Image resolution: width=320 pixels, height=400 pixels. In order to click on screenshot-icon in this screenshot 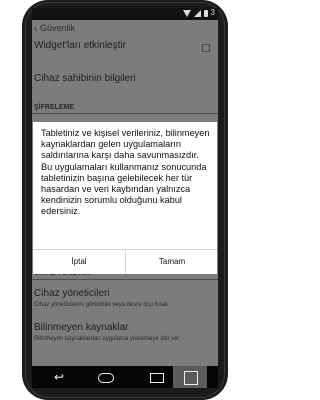, I will do `click(191, 378)`.